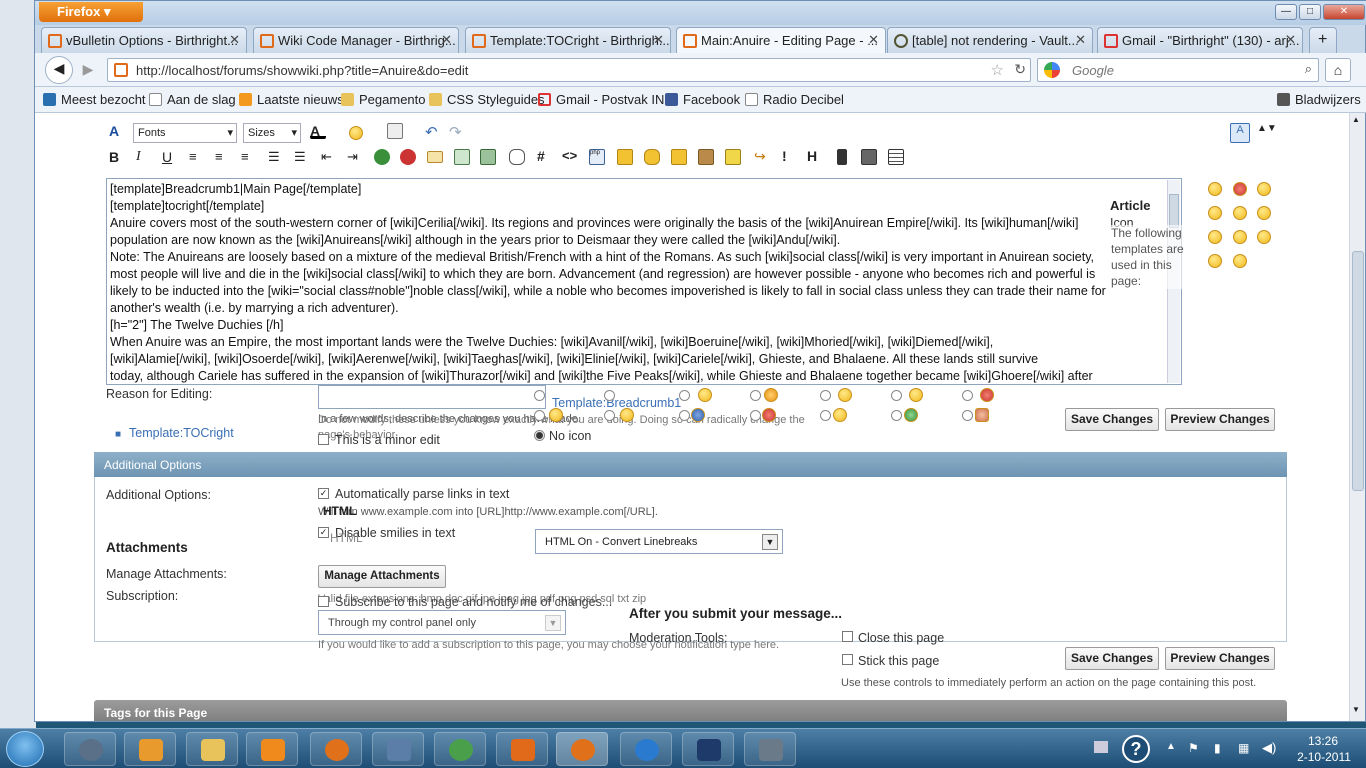 Image resolution: width=1366 pixels, height=768 pixels. What do you see at coordinates (1308, 69) in the screenshot?
I see `search-icon: ⌕` at bounding box center [1308, 69].